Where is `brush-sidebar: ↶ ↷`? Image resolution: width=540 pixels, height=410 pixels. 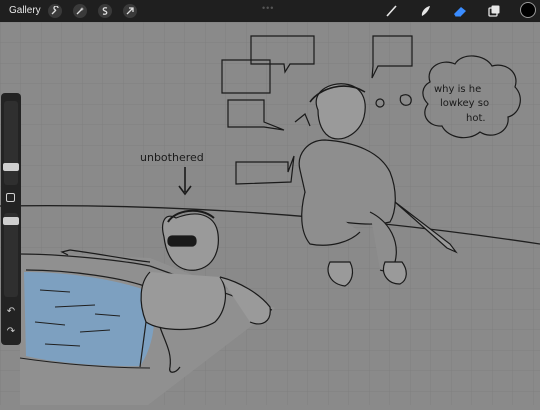
brush-sidebar: ↶ ↷ is located at coordinates (11, 219).